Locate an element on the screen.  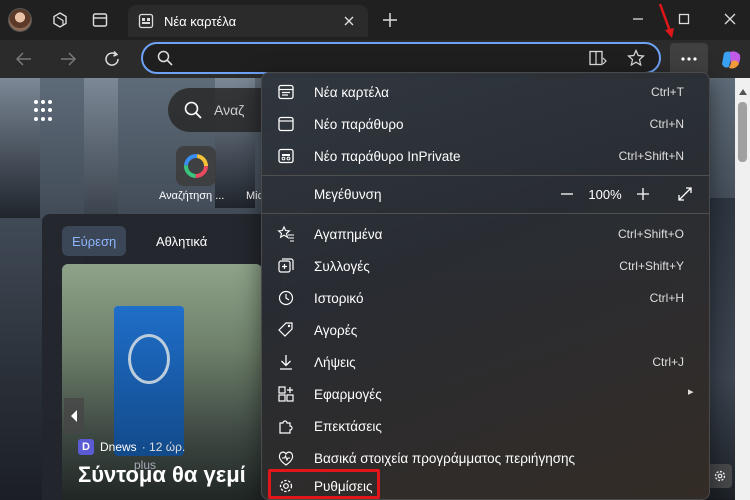
menu-item-zoom: Μεγέθυνση 100% is located at coordinates (486, 194).